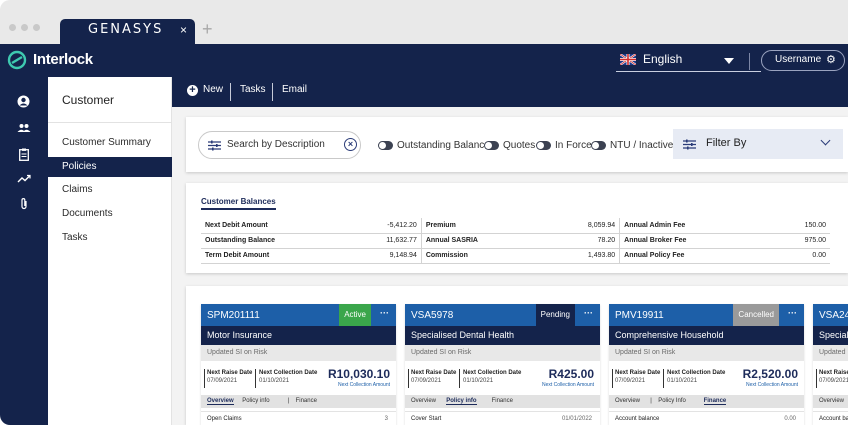 The height and width of the screenshot is (425, 848). I want to click on caret-down-icon, so click(729, 61).